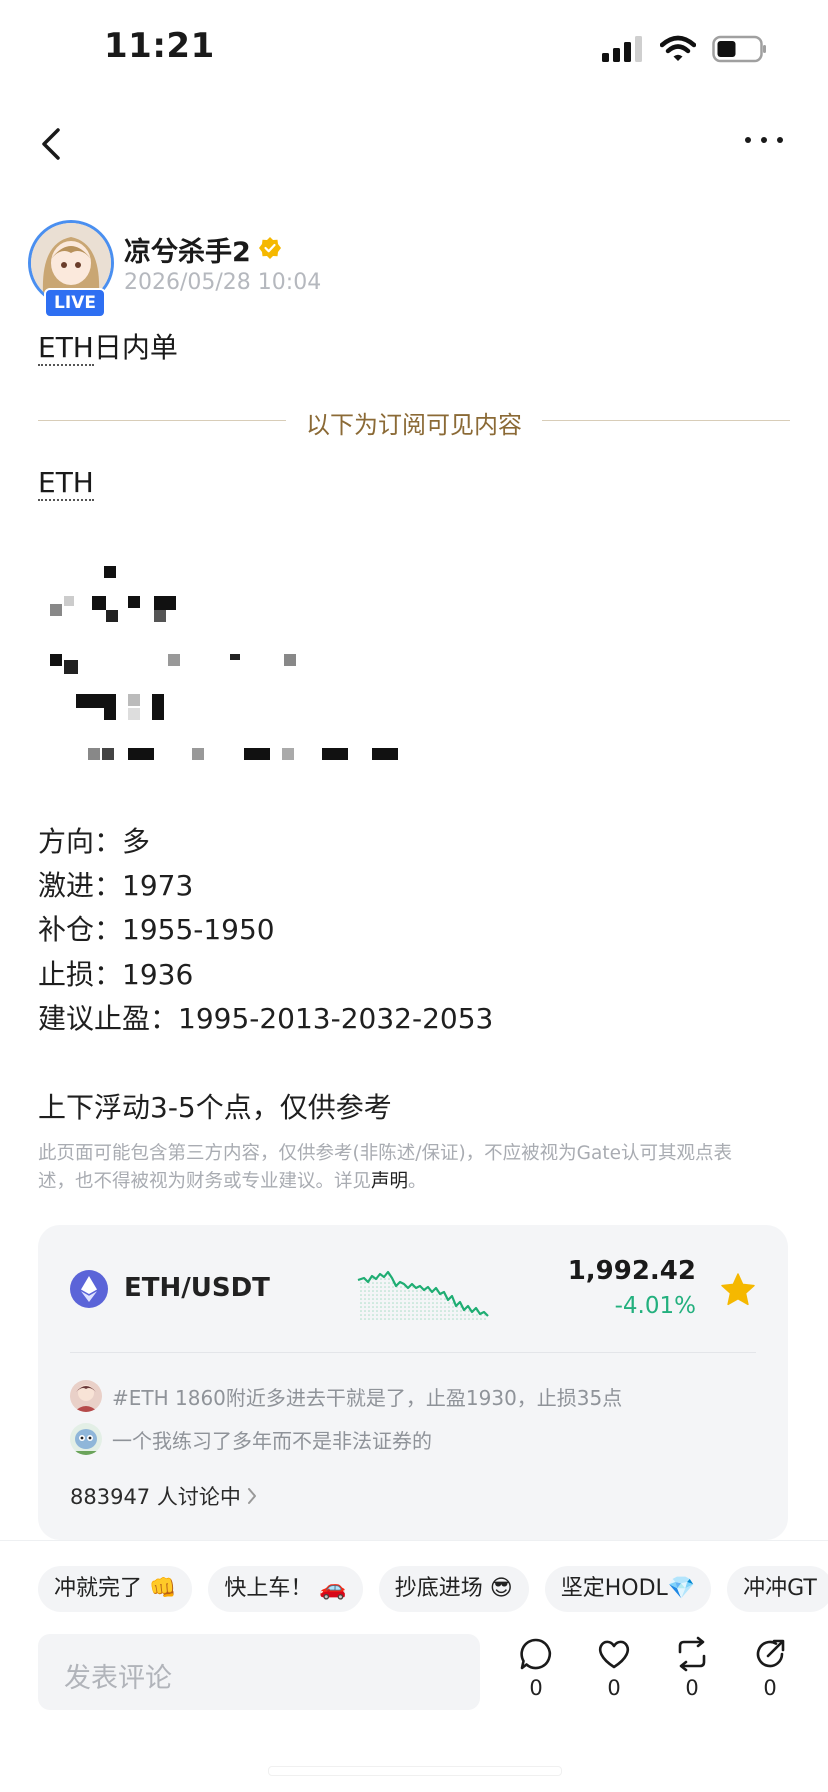 This screenshot has width=828, height=1792. Describe the element at coordinates (224, 663) in the screenshot. I see `pixelated-image` at that location.